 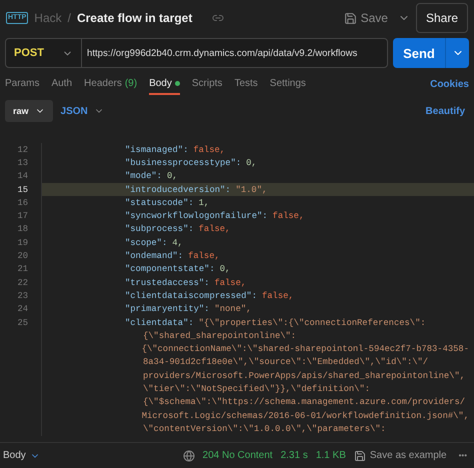 What do you see at coordinates (22, 229) in the screenshot?
I see `line-number: 18` at bounding box center [22, 229].